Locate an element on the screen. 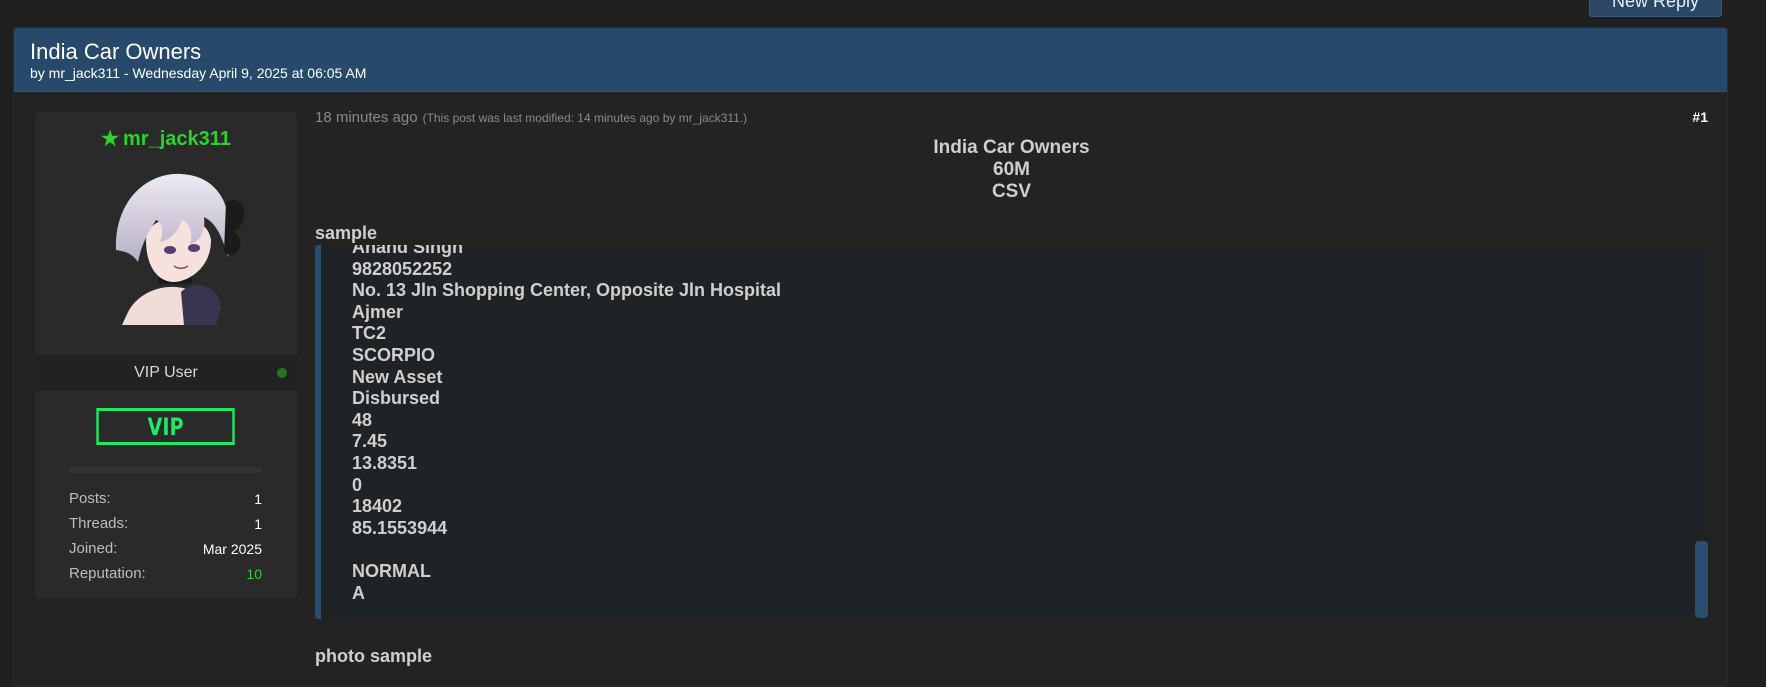 Image resolution: width=1766 pixels, height=687 pixels. star-icon: ★ is located at coordinates (110, 139).